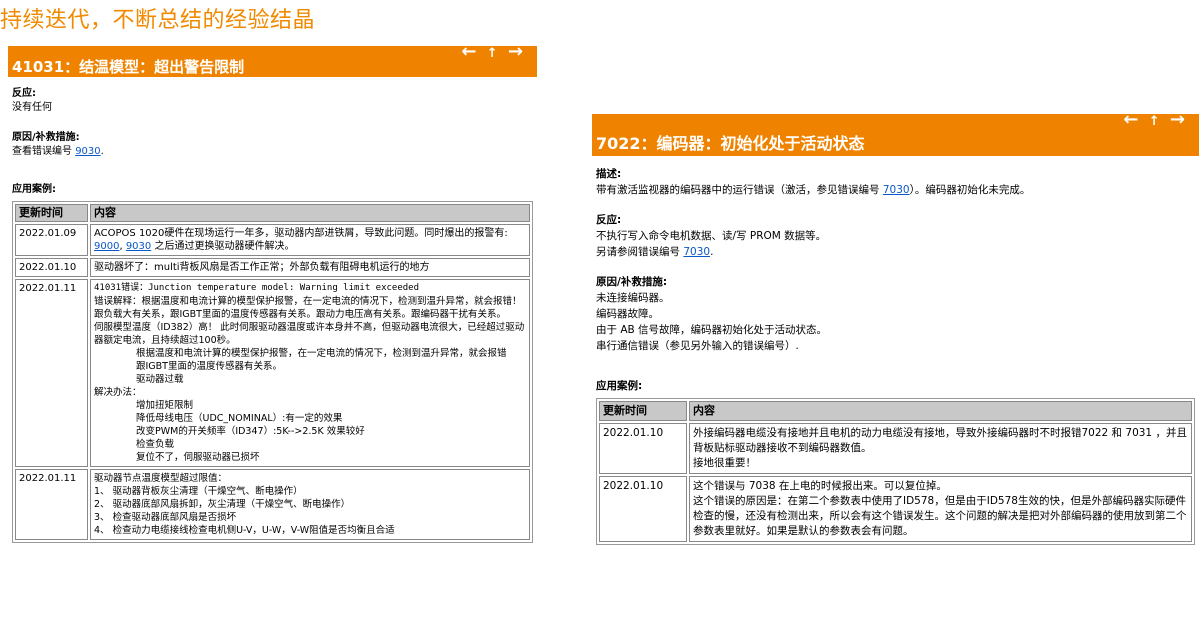  What do you see at coordinates (155, 444) in the screenshot?
I see `solution-item: 检查负载` at bounding box center [155, 444].